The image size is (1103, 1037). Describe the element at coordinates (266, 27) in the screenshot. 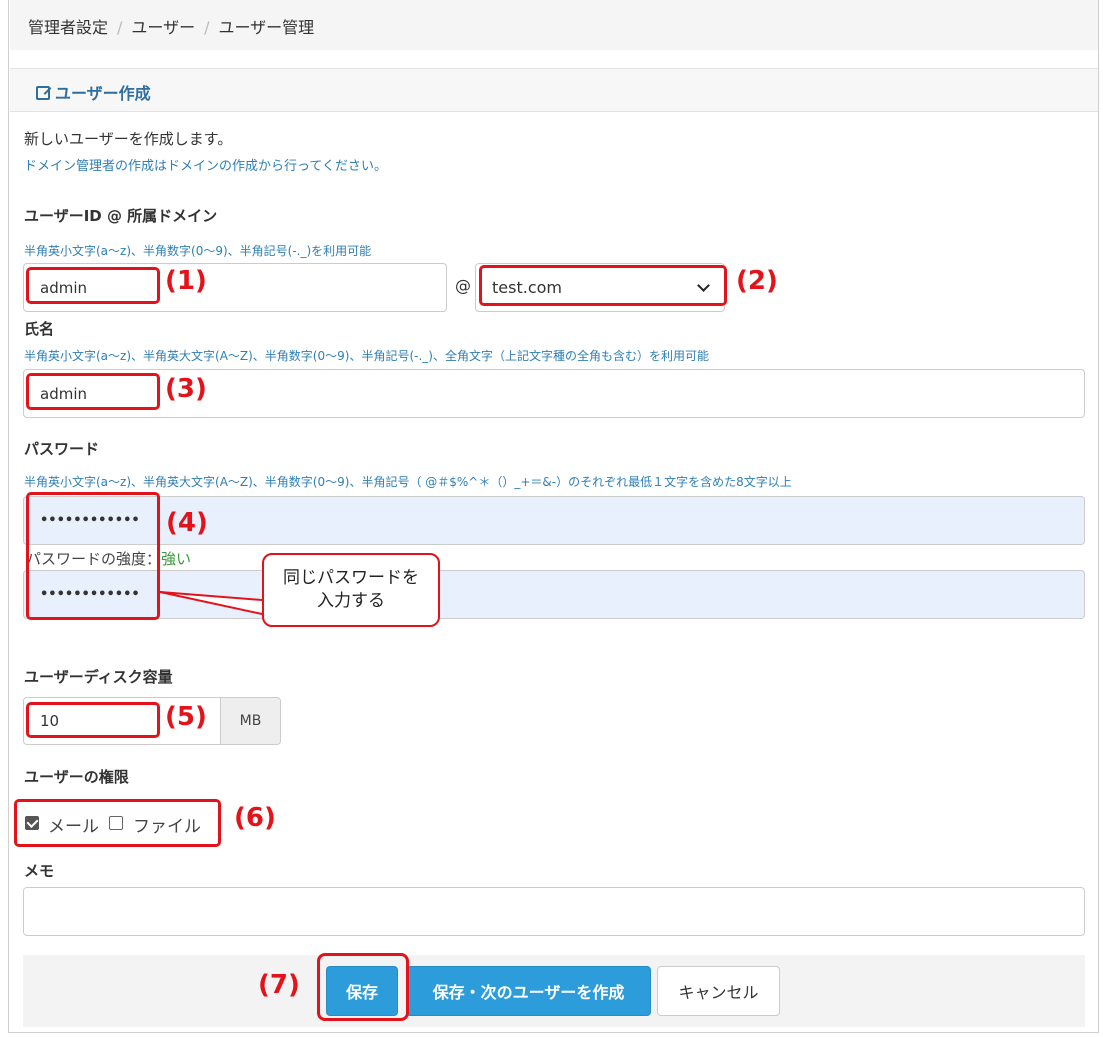

I see `breadcrumb-user-management: ユーザー管理` at that location.